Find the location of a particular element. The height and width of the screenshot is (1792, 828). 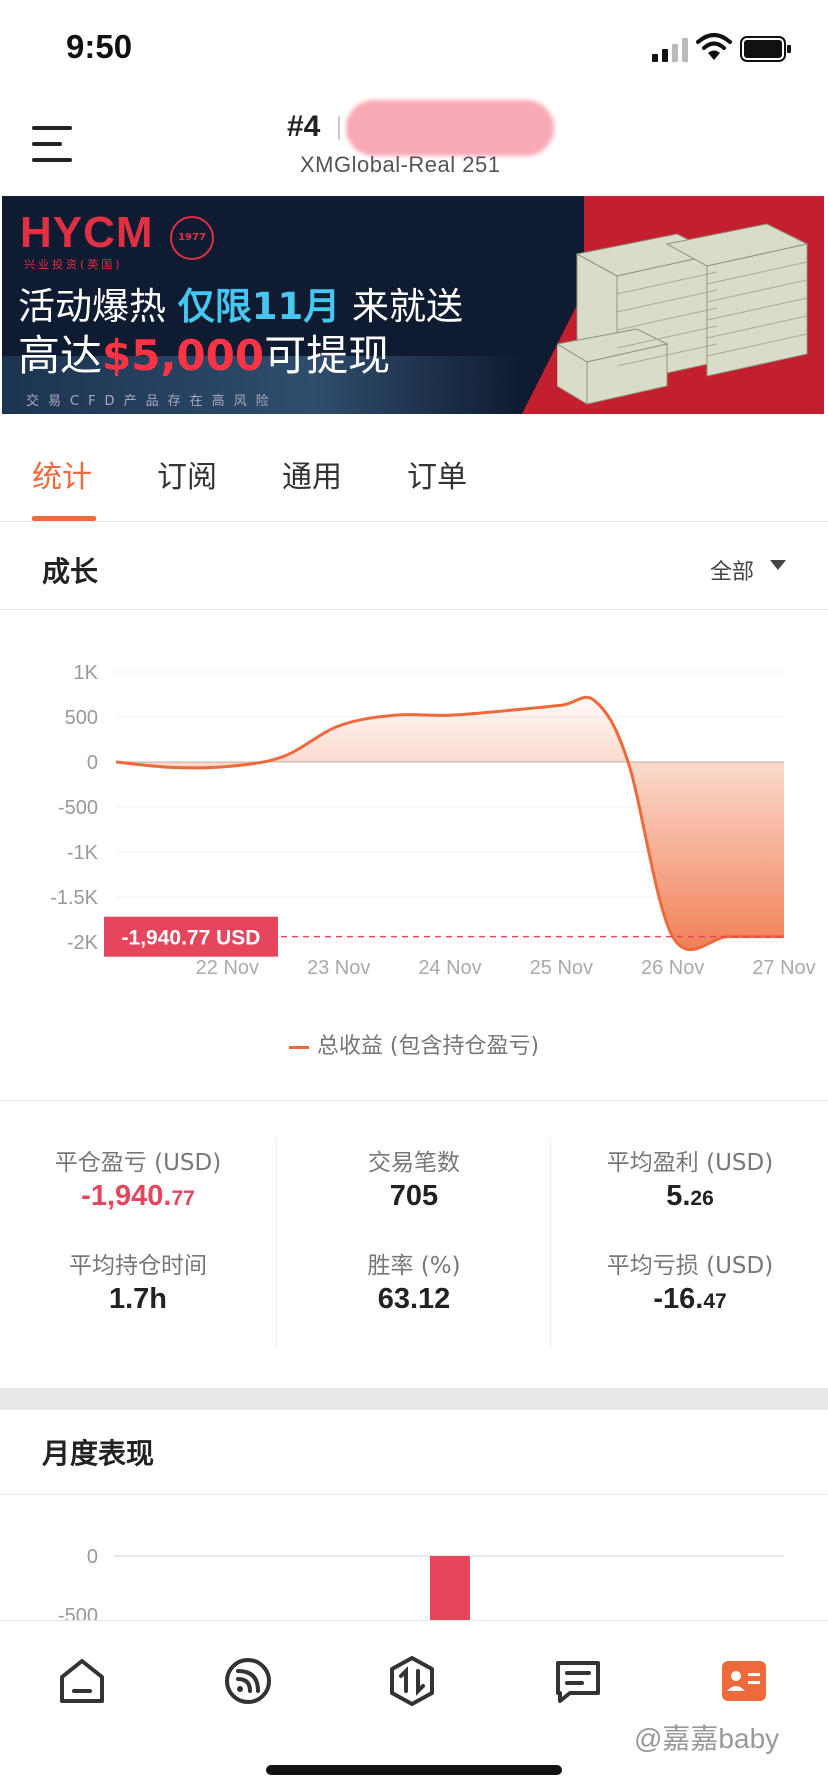

growth-section-header: 成长 全部 is located at coordinates (414, 566).